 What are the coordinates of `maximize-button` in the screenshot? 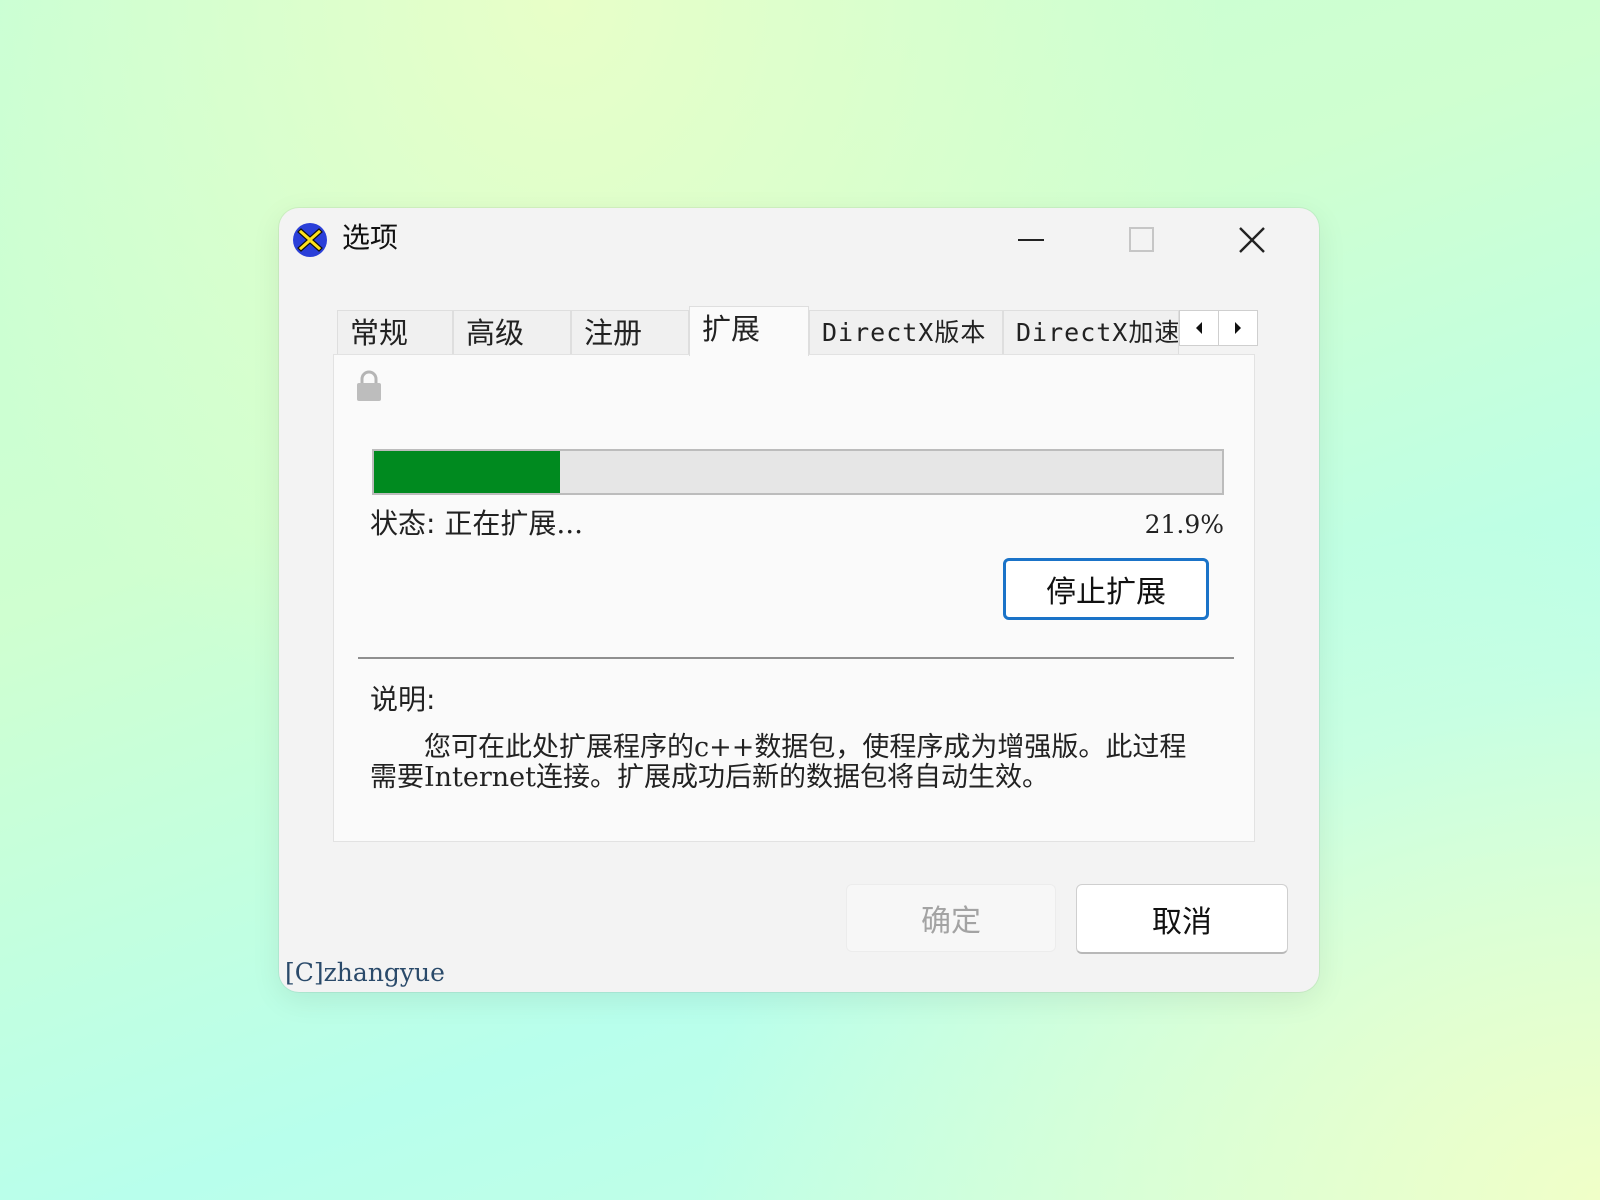 It's located at (1142, 240).